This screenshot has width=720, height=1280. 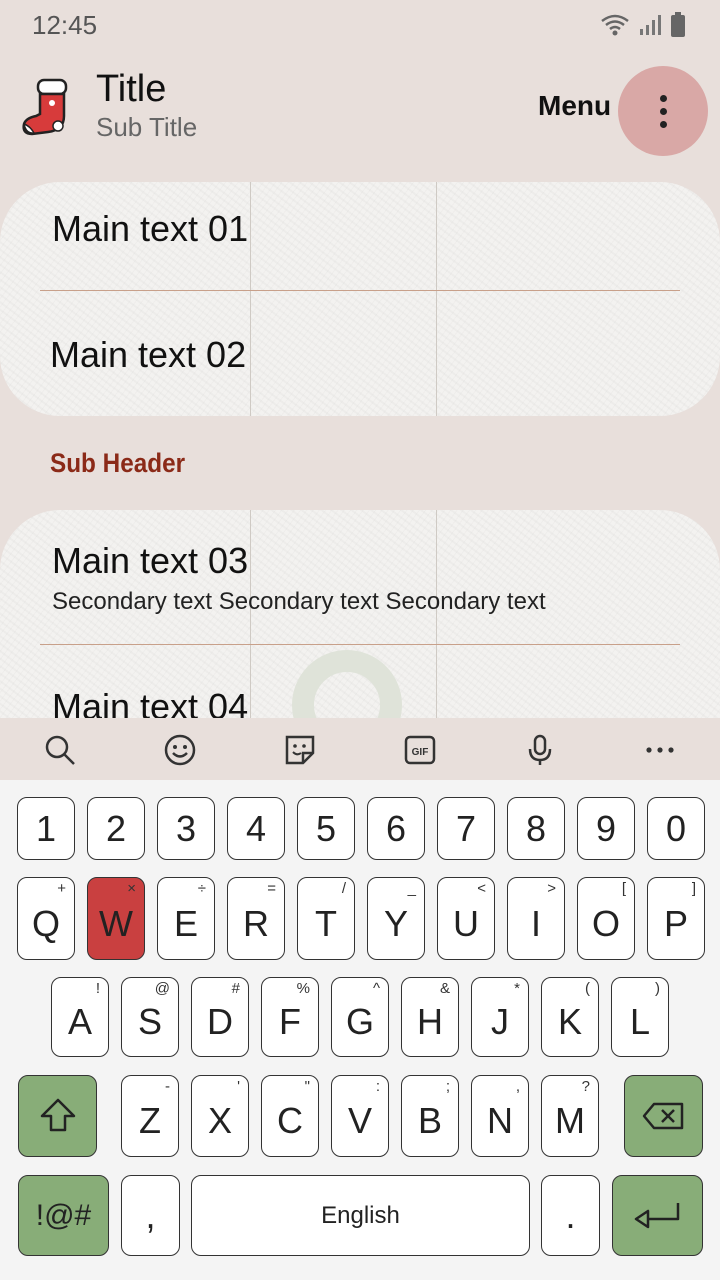 What do you see at coordinates (466, 828) in the screenshot?
I see `key-7: 7` at bounding box center [466, 828].